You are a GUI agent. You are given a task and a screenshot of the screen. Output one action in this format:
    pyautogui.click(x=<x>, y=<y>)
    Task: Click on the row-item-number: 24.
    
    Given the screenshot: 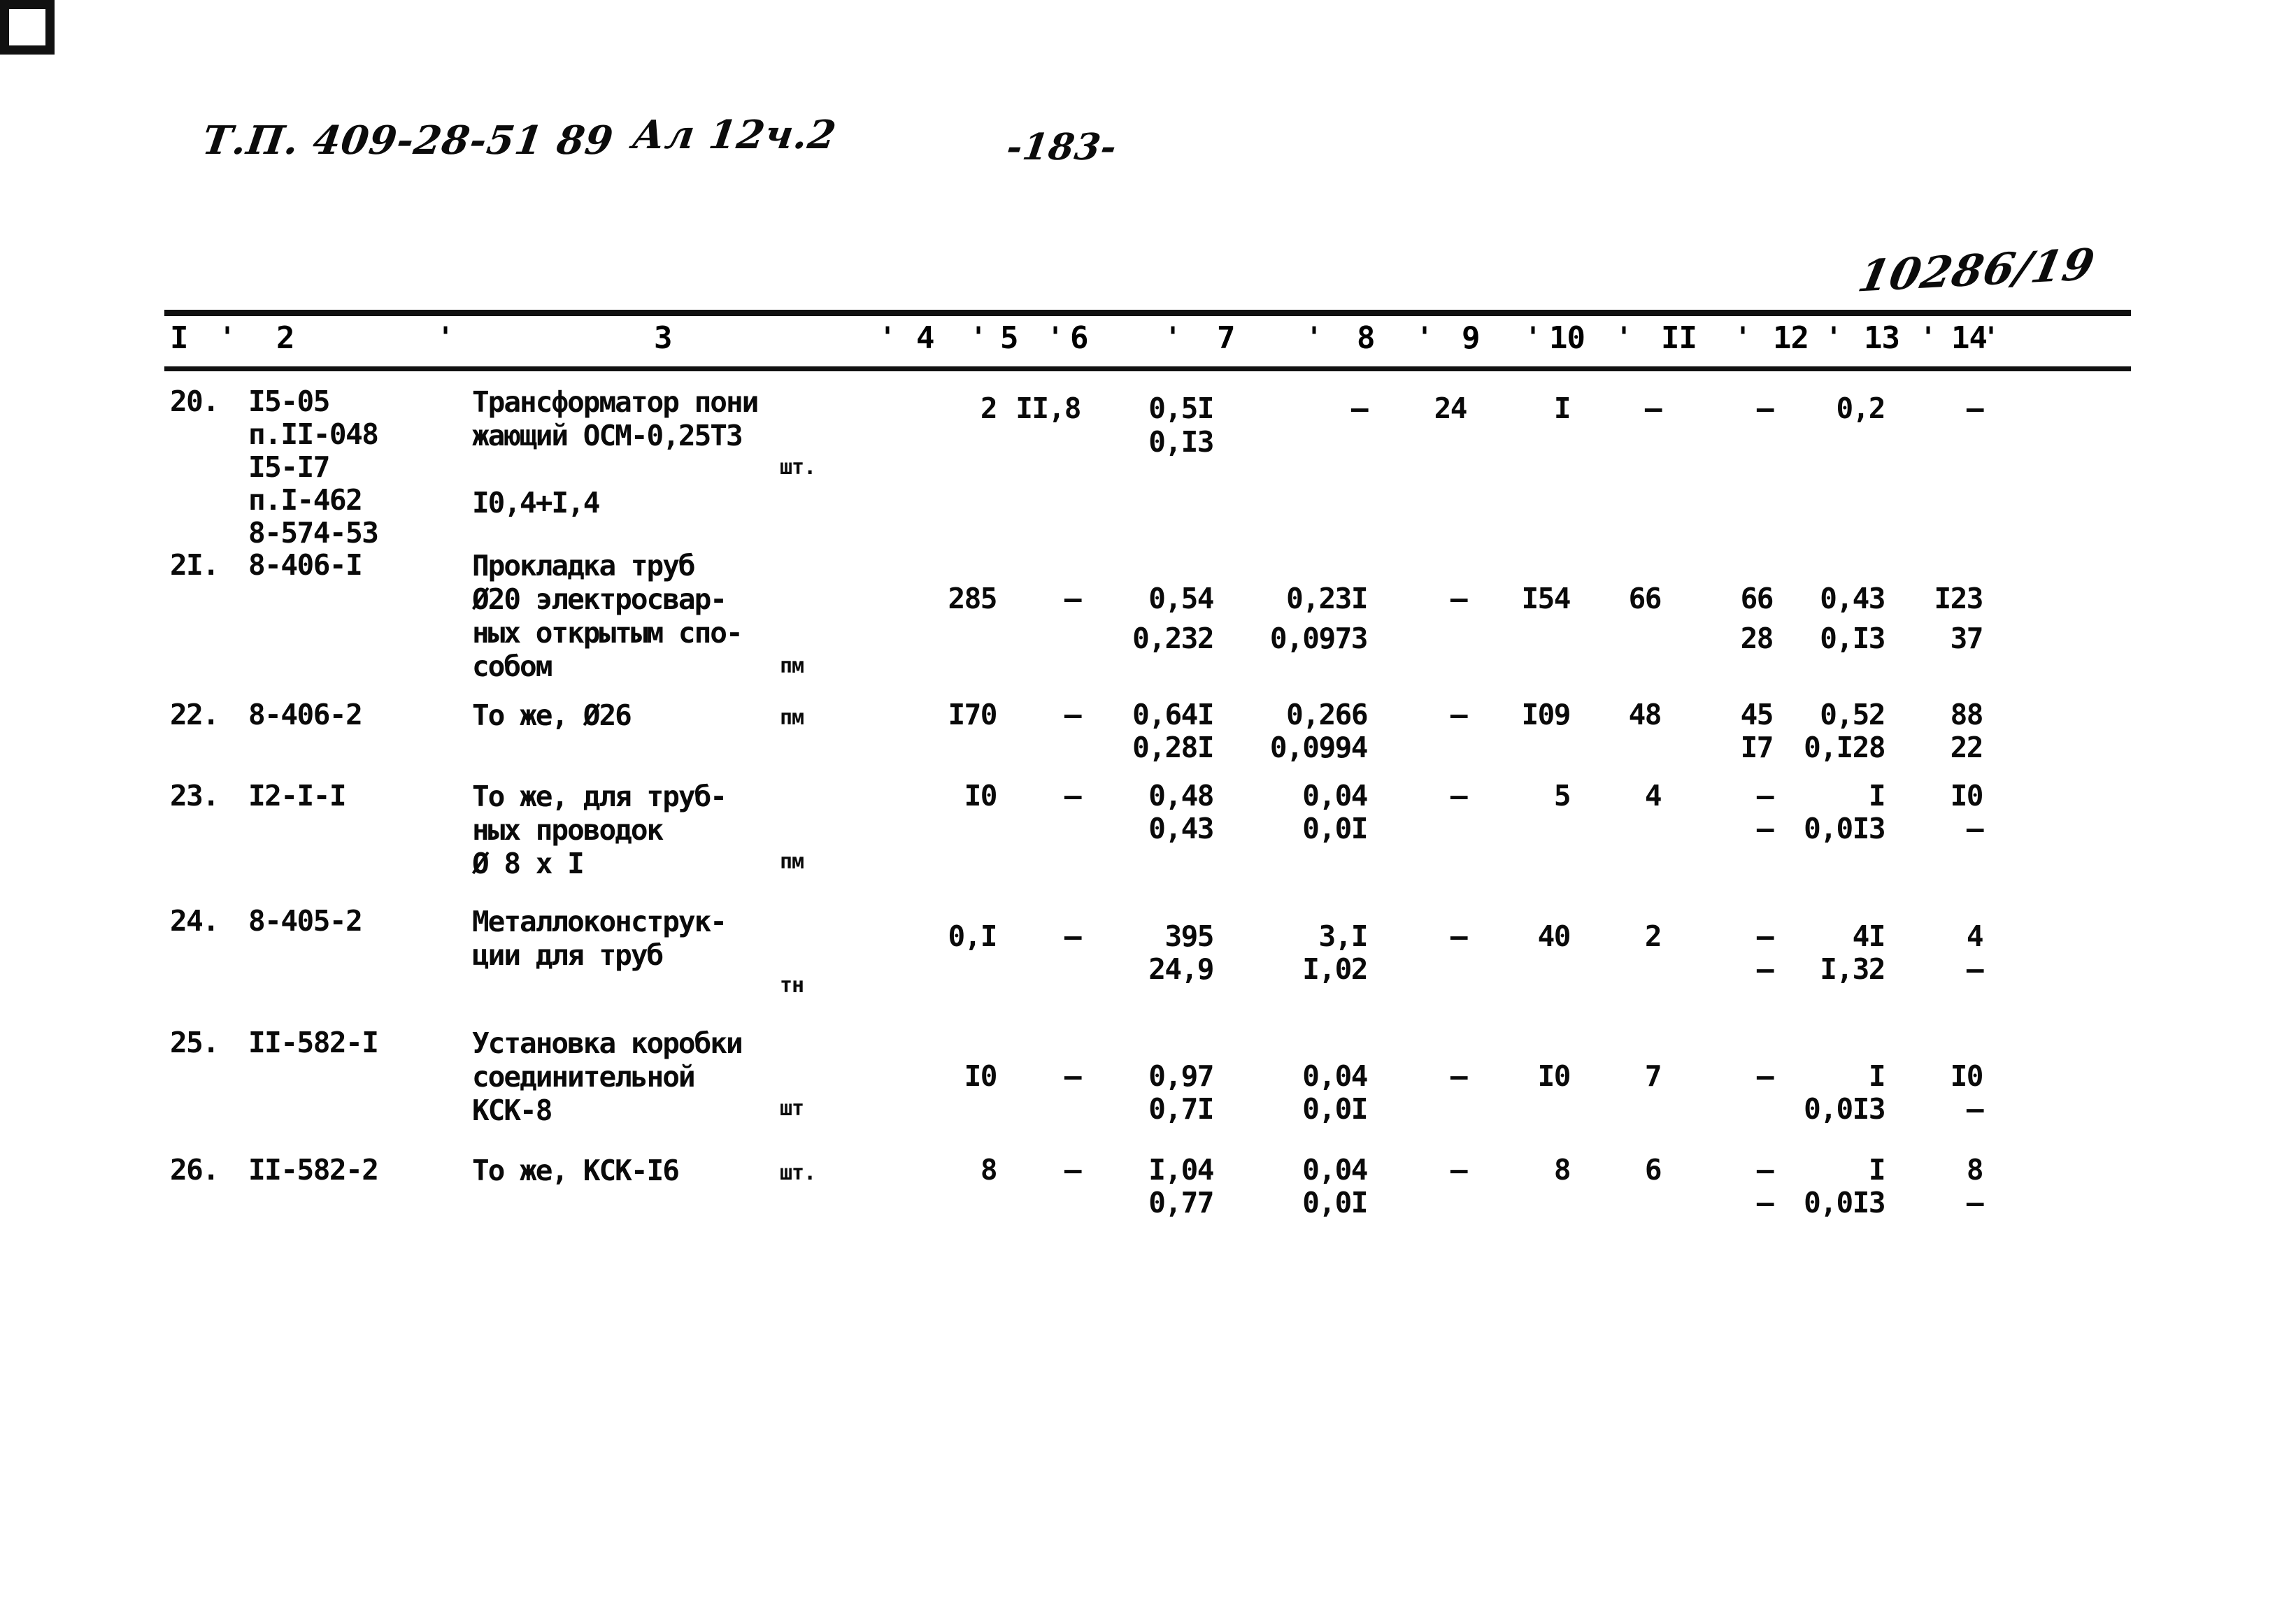 What is the action you would take?
    pyautogui.click(x=195, y=921)
    